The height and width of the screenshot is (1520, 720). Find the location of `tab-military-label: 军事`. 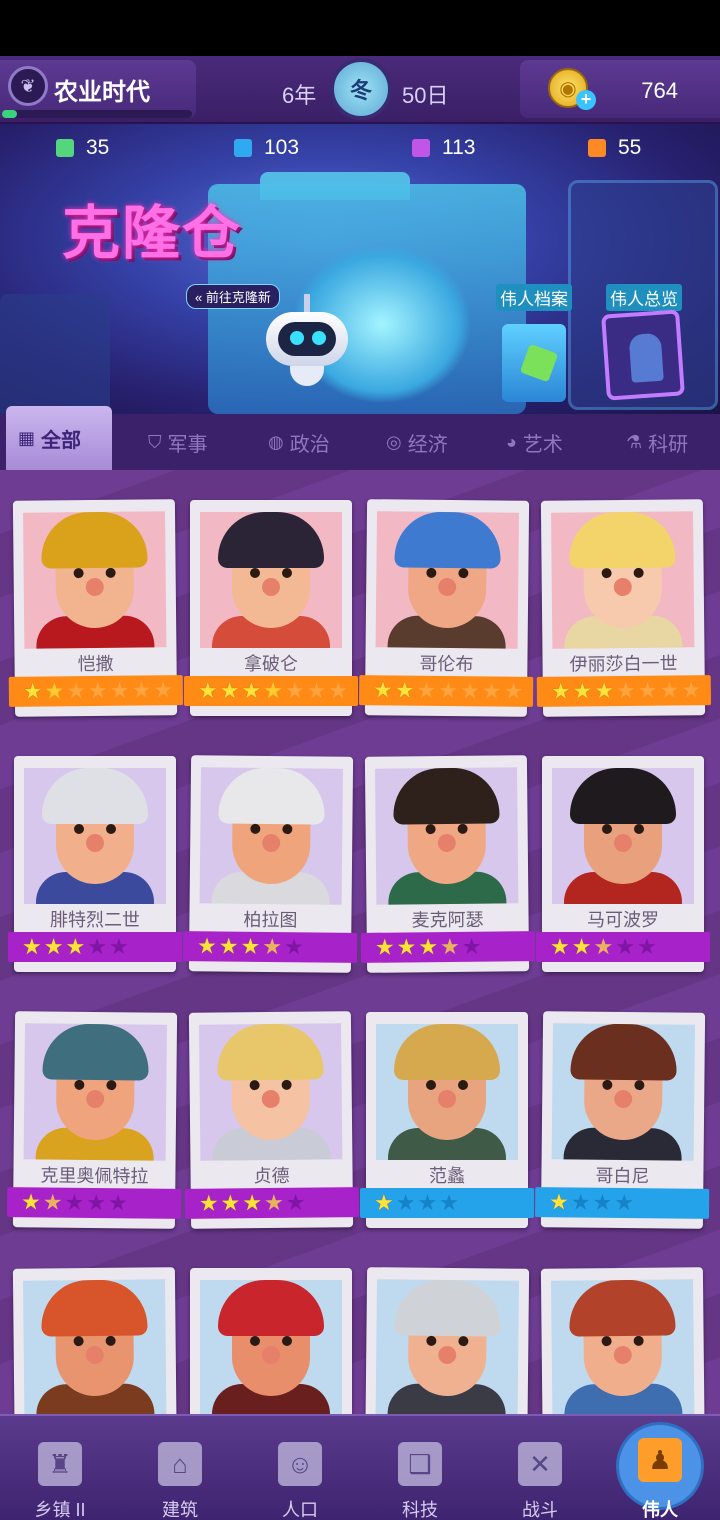

tab-military-label: 军事 is located at coordinates (187, 444).